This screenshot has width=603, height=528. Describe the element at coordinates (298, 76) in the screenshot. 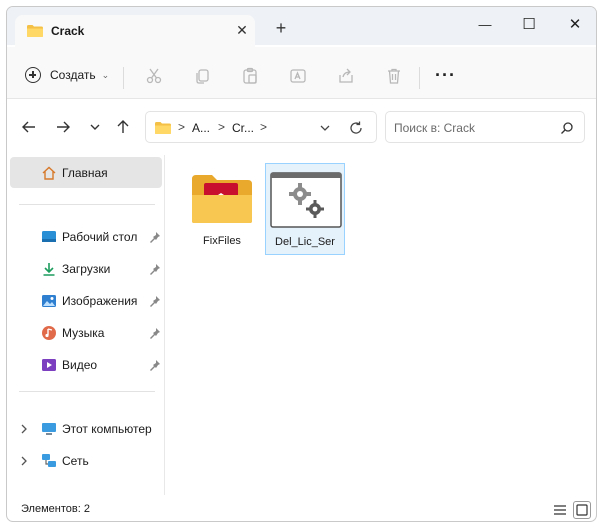

I see `rename-icon` at that location.